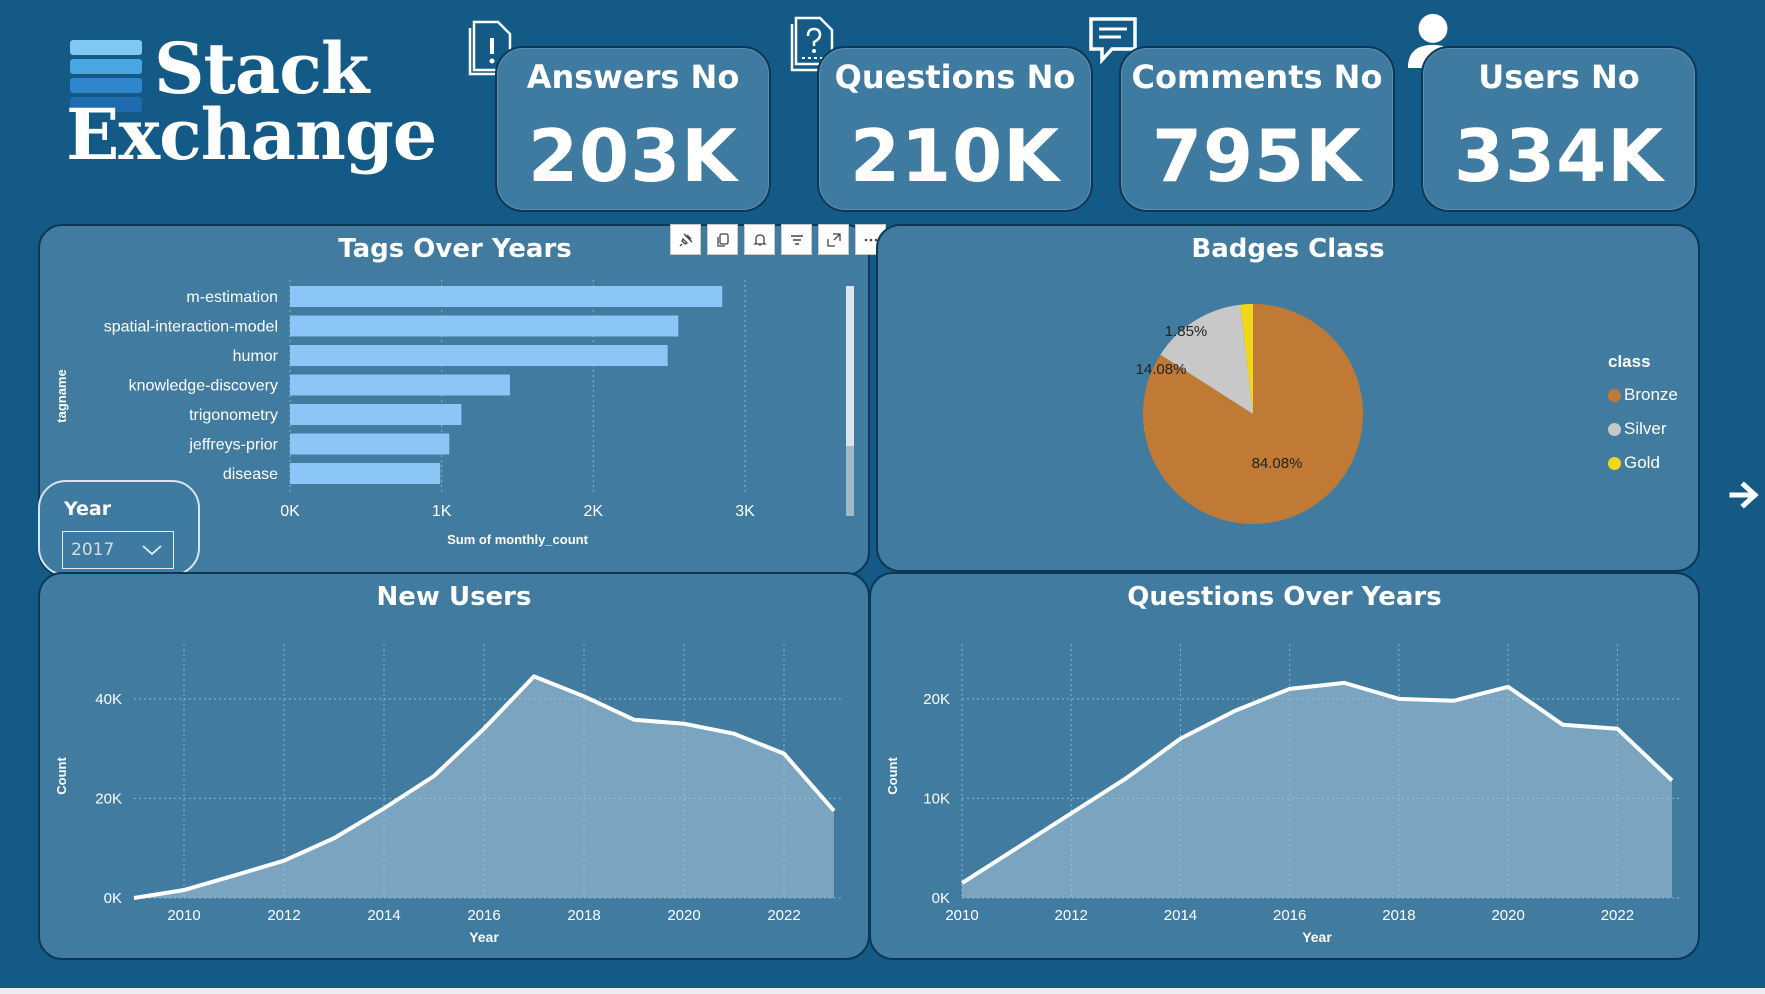 This screenshot has height=994, width=1765. I want to click on kpi-value: 210K, so click(955, 156).